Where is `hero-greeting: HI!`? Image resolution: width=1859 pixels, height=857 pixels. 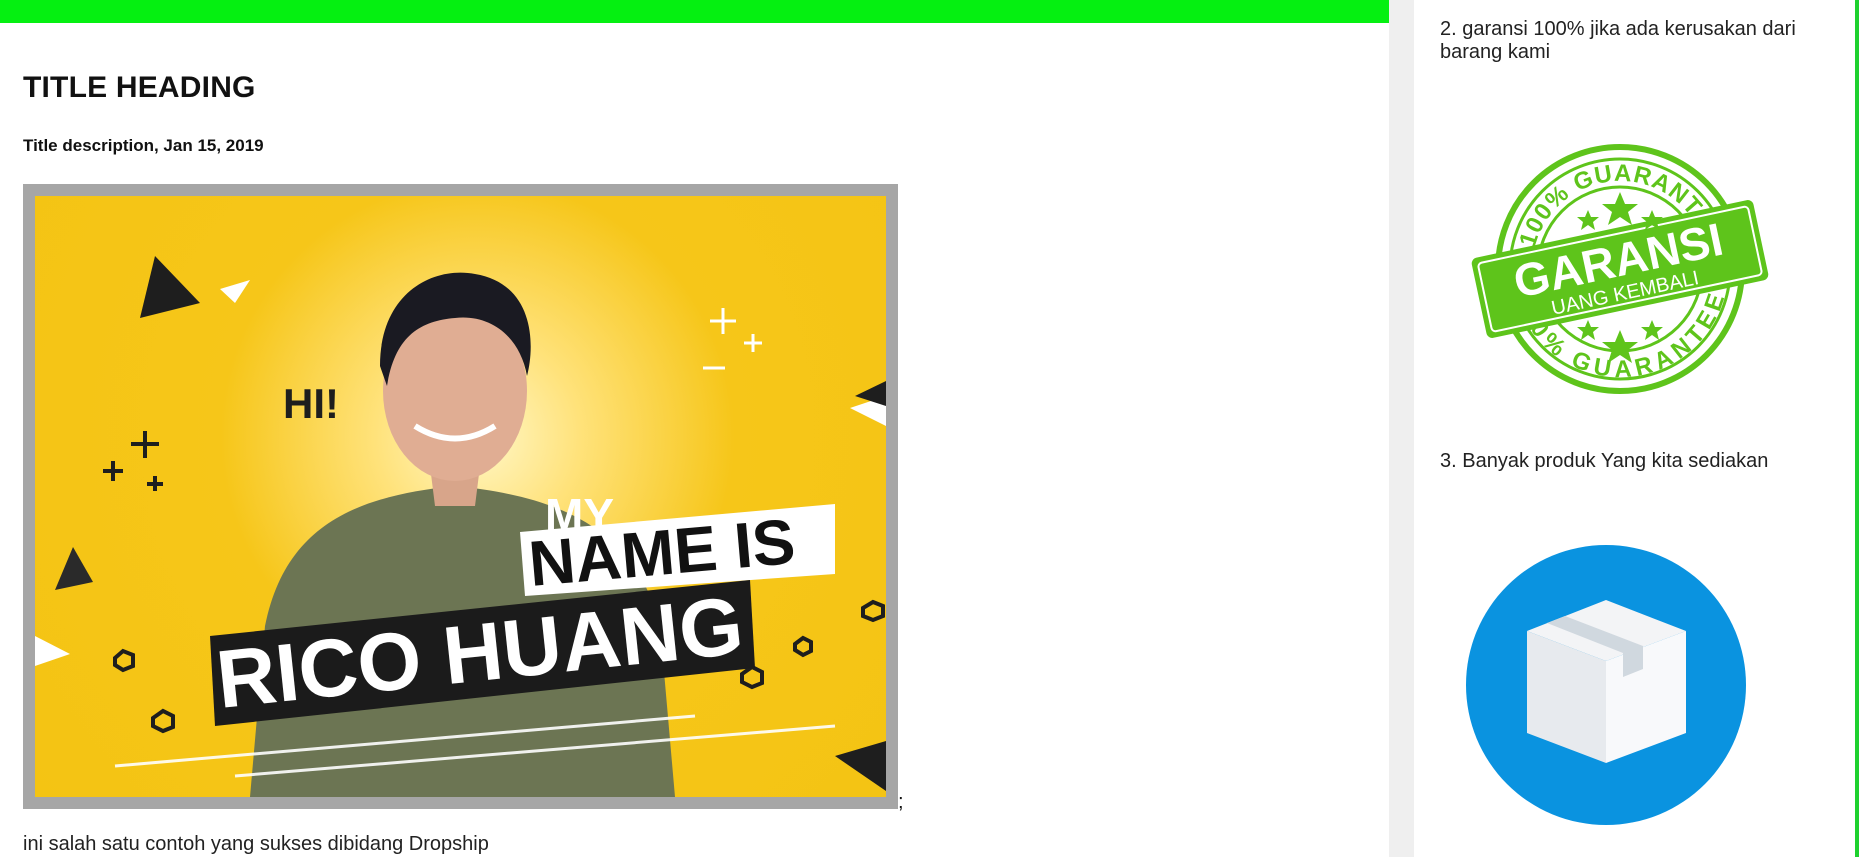
hero-greeting: HI! is located at coordinates (311, 403).